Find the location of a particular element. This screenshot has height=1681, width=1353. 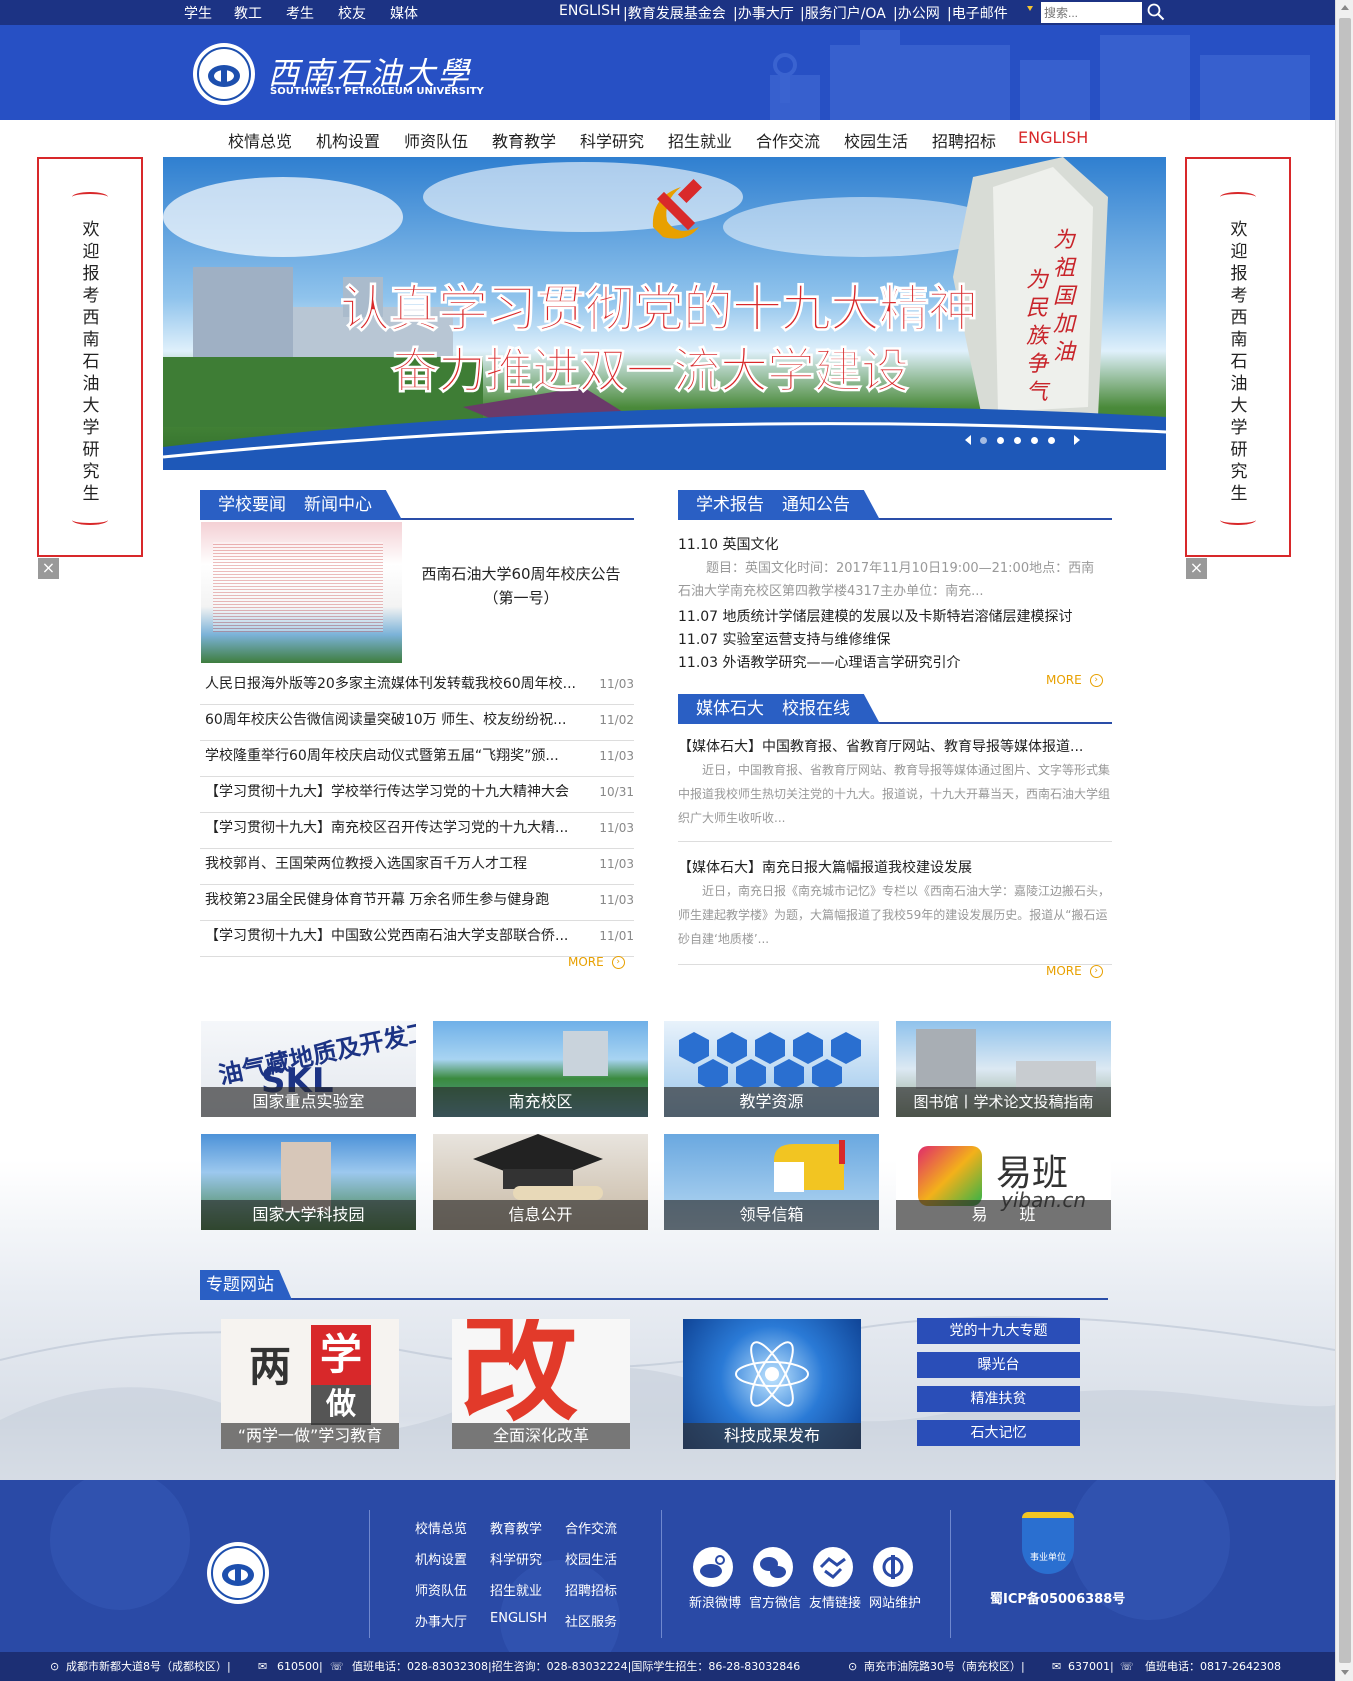

tab-news-center: 新闻中心 is located at coordinates (338, 505).